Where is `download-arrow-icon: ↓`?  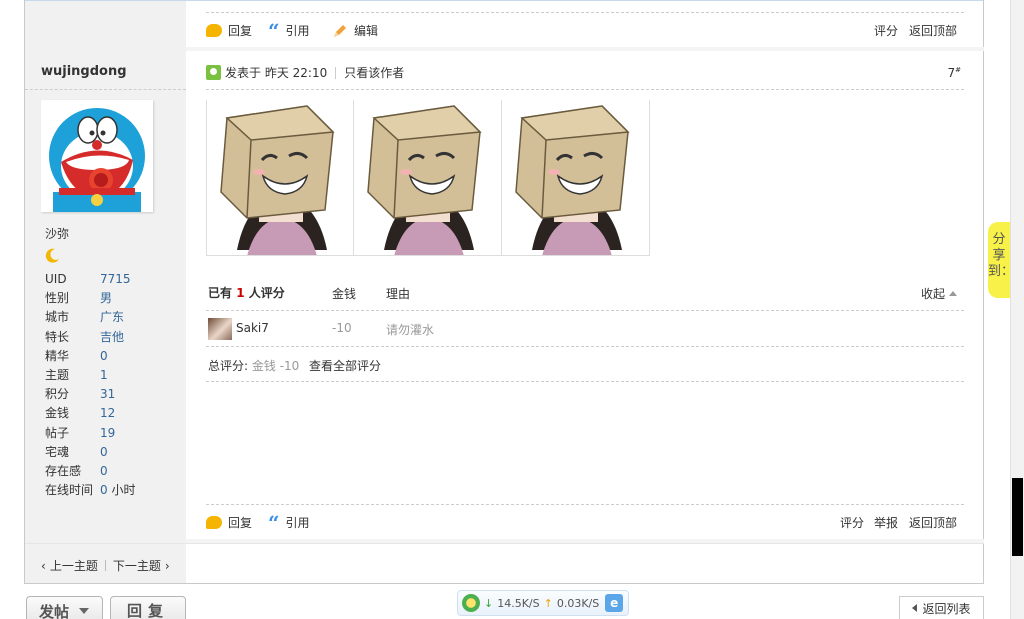
download-arrow-icon: ↓ is located at coordinates (489, 603).